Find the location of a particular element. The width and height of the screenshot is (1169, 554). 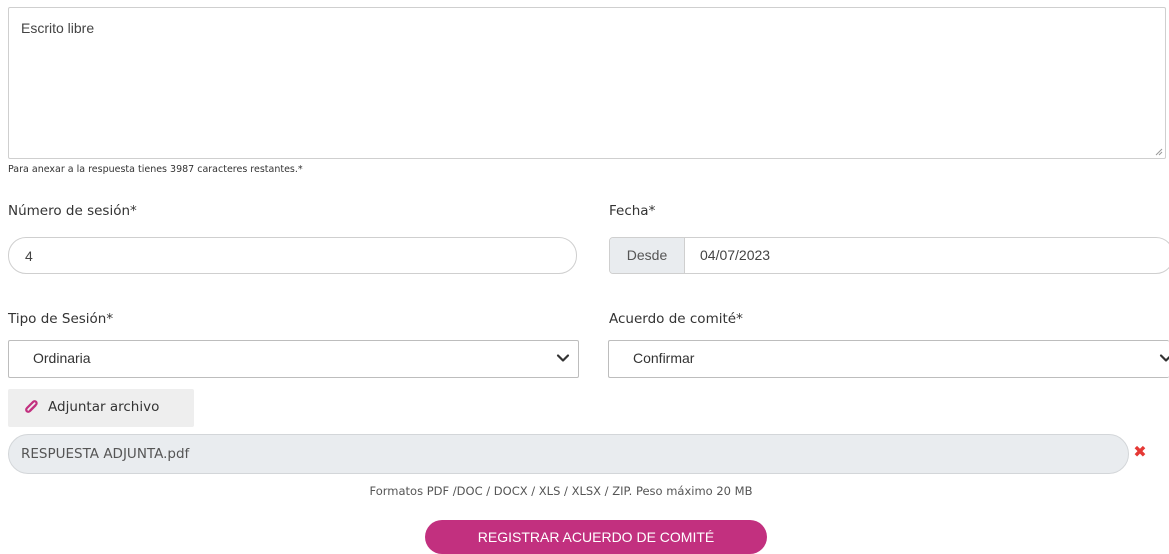

session-number-input: 4 is located at coordinates (292, 255).